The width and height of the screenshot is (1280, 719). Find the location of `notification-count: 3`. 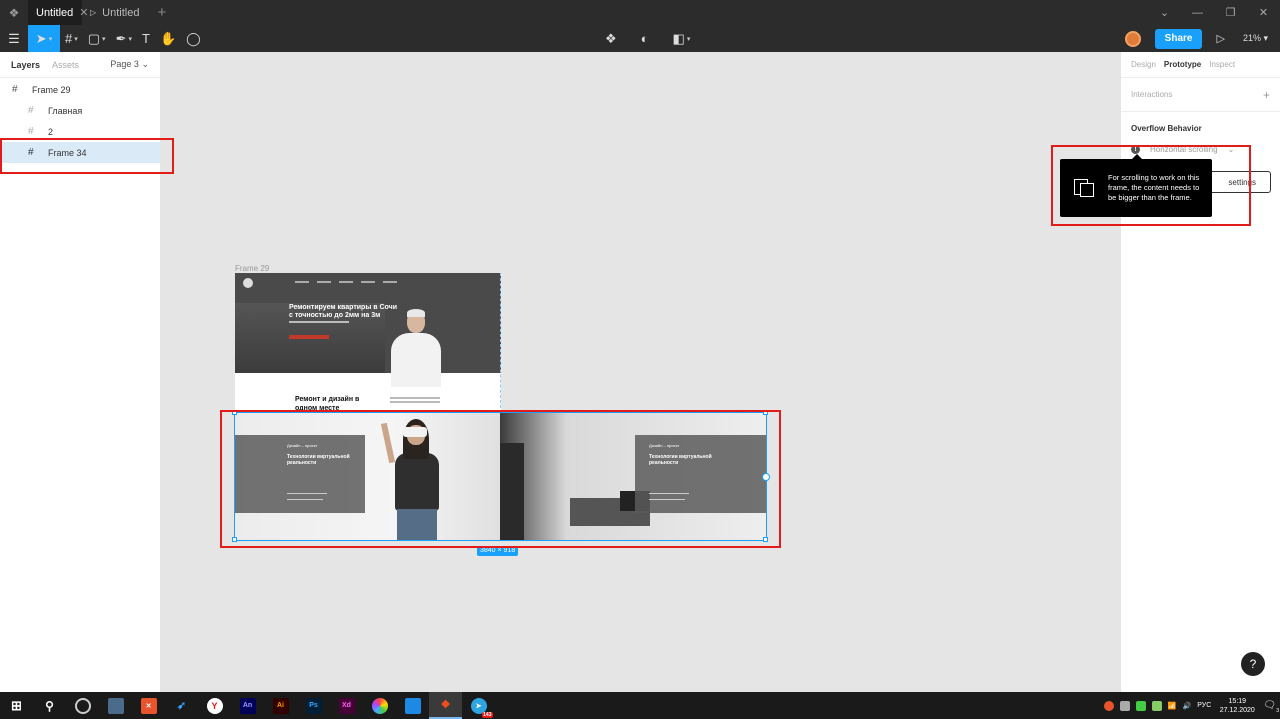

notification-count: 3 is located at coordinates (1277, 711).